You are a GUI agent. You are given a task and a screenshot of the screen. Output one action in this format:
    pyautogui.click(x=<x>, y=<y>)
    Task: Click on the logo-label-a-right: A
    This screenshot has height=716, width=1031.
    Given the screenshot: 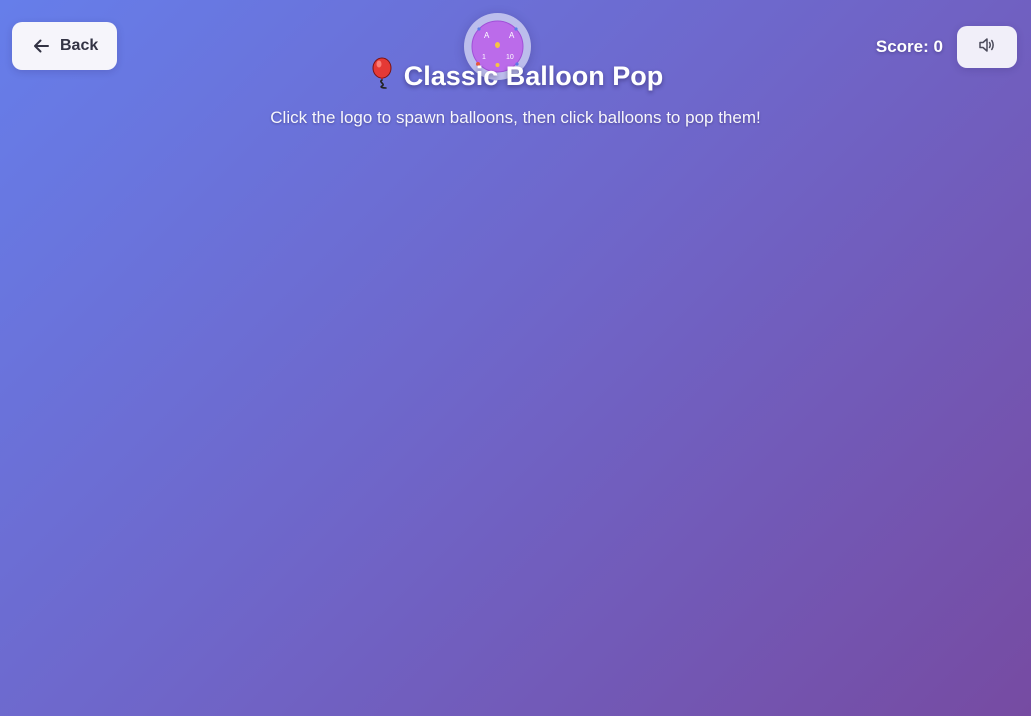 What is the action you would take?
    pyautogui.click(x=512, y=35)
    